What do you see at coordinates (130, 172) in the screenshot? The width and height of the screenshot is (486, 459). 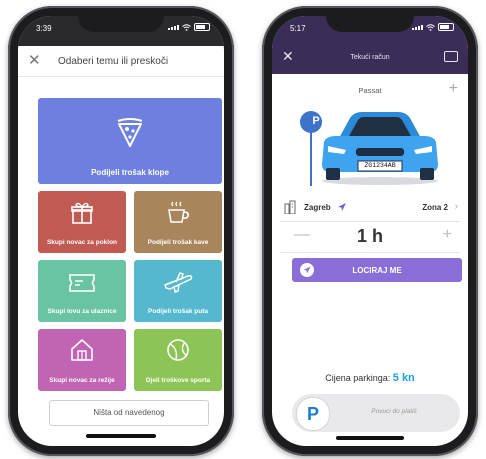 I see `tile-label: Podijeli trošak klope` at bounding box center [130, 172].